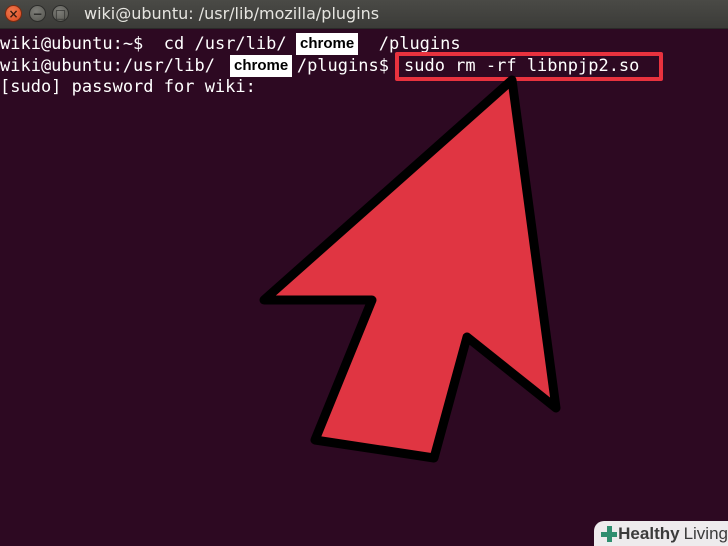 This screenshot has width=728, height=546. What do you see at coordinates (649, 533) in the screenshot?
I see `watermark-brand-bold: Healthy` at bounding box center [649, 533].